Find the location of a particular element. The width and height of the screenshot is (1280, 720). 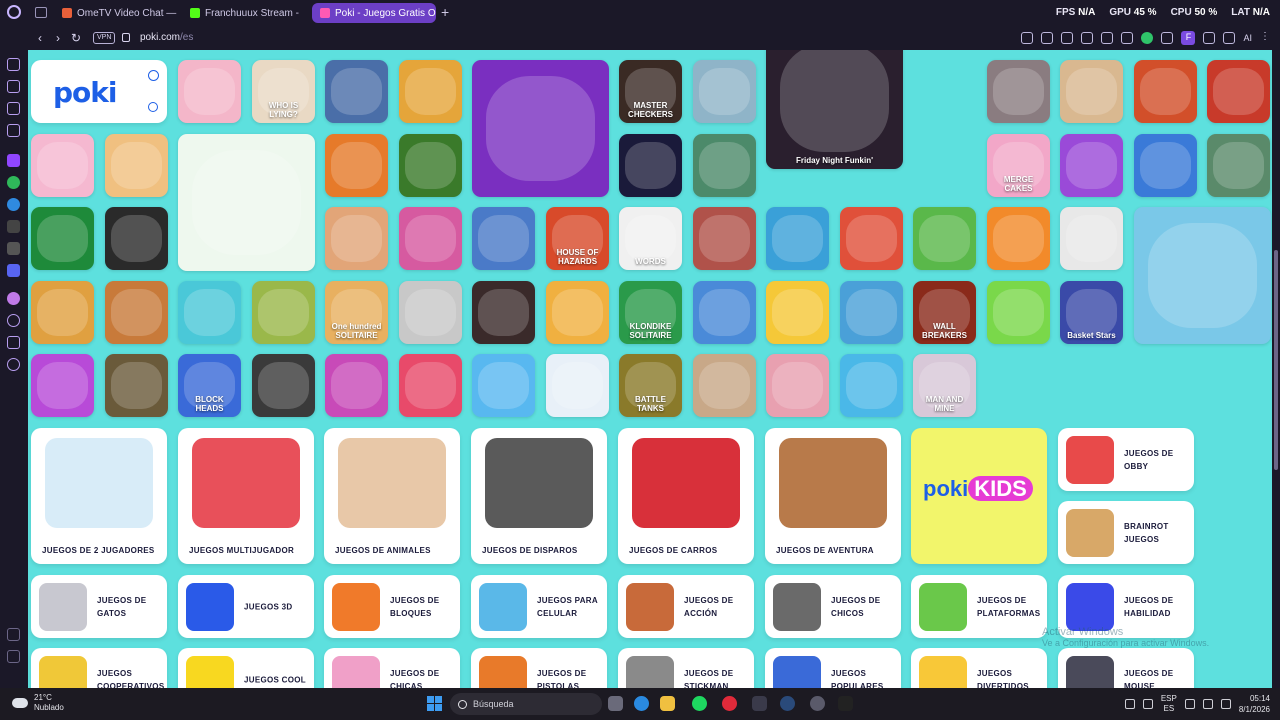

settings-gear-icon is located at coordinates (13, 364).